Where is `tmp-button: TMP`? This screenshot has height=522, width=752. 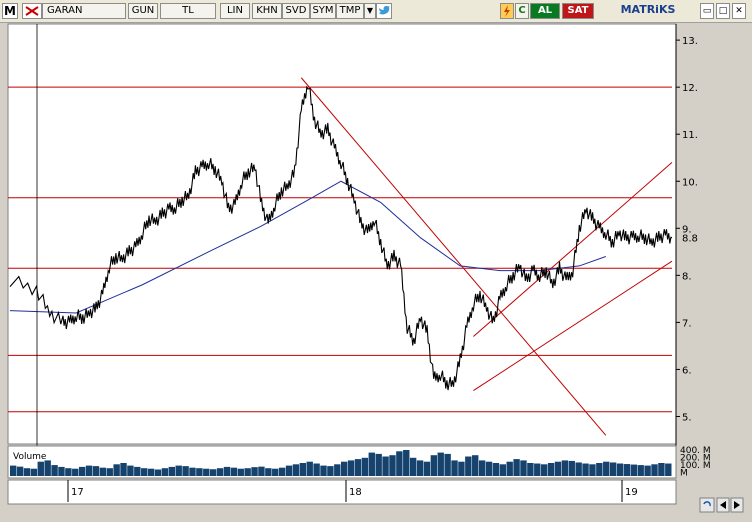
tmp-button: TMP is located at coordinates (350, 11).